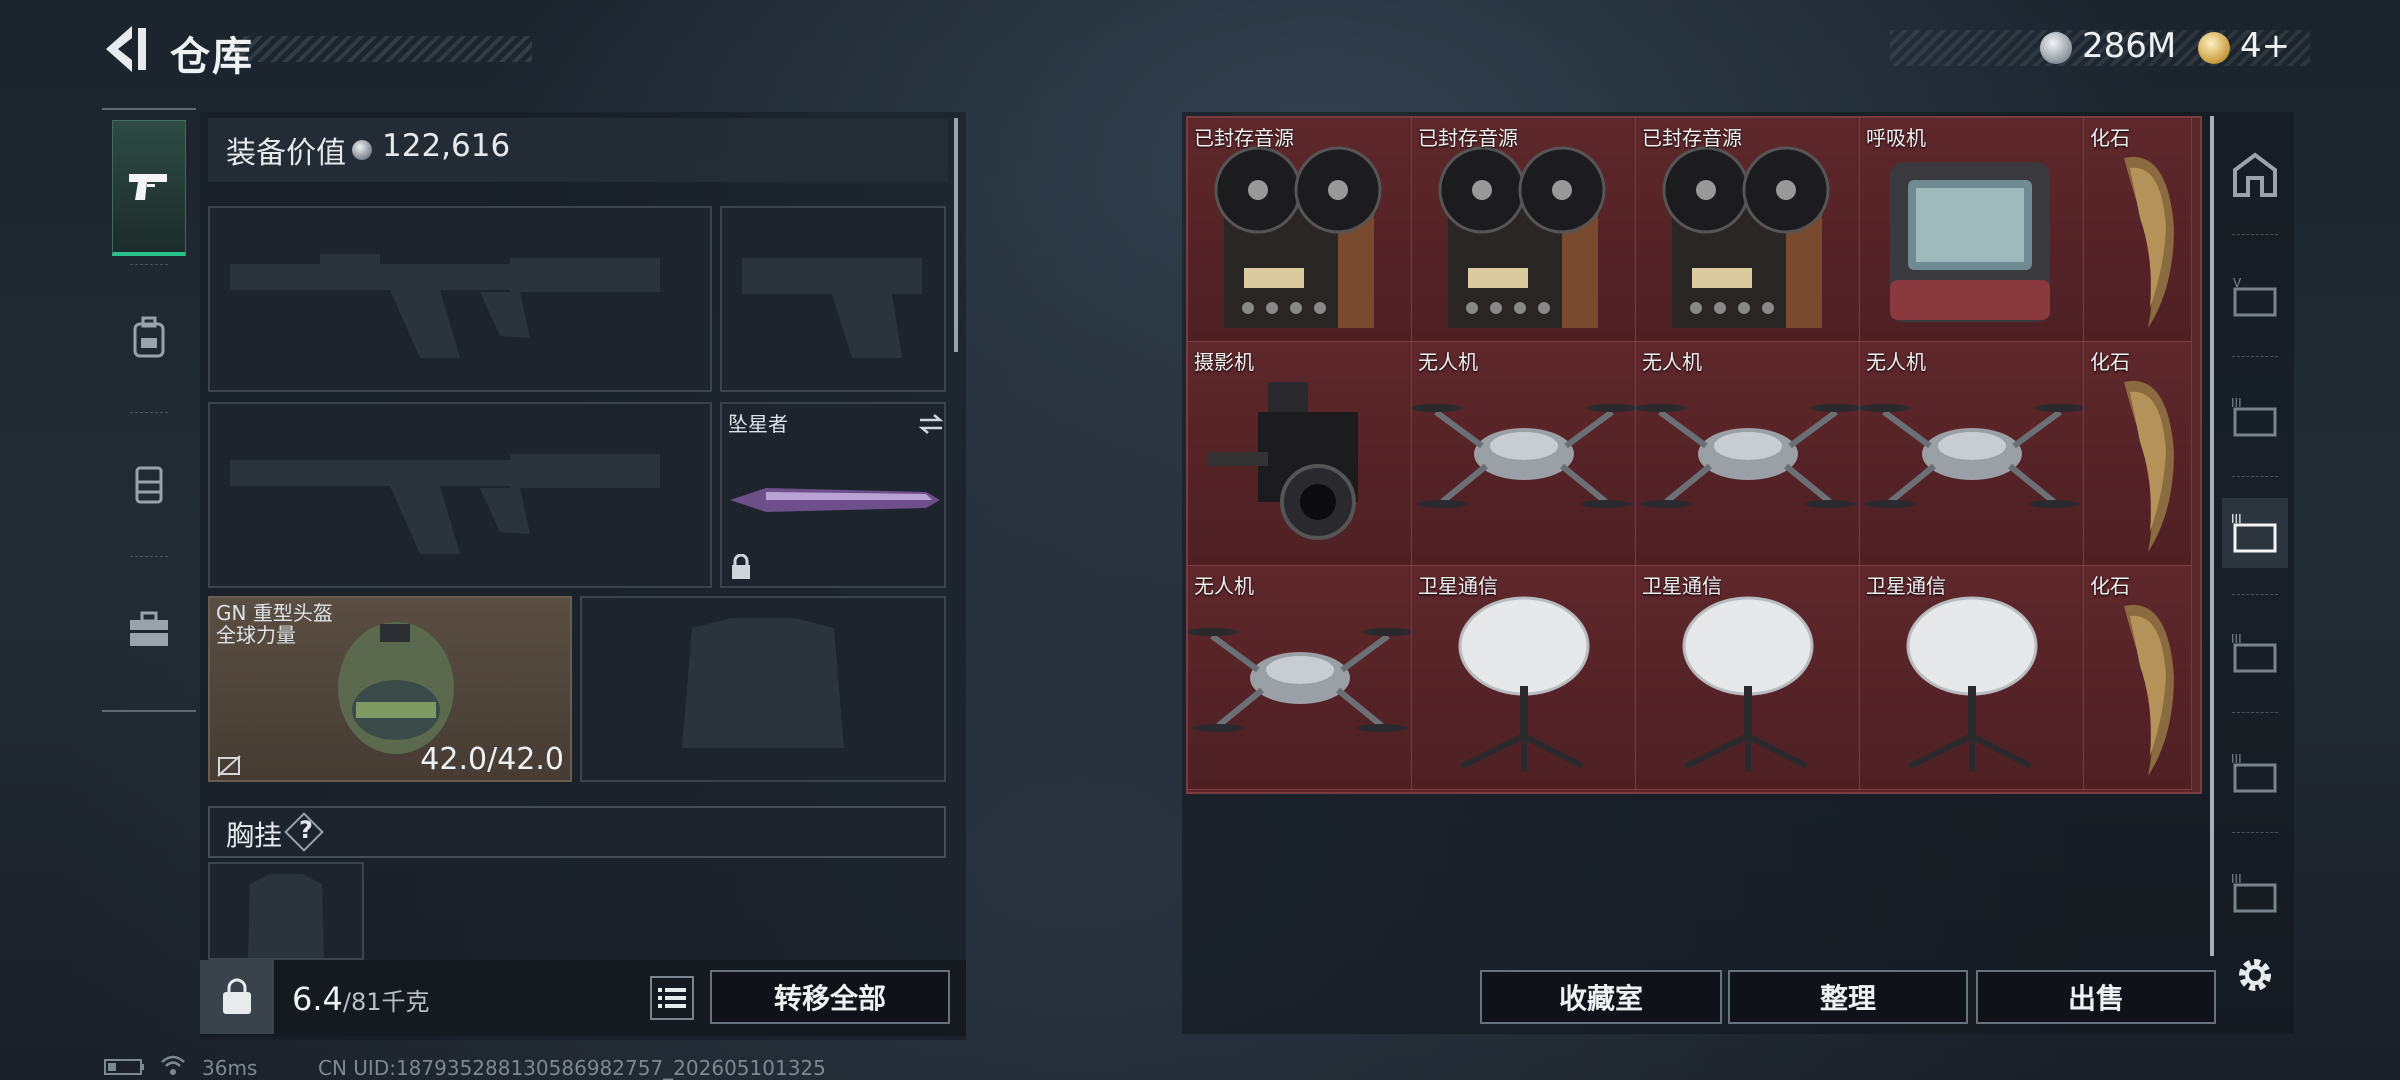 The image size is (2400, 1080). I want to click on chest-rig-label: 胸挂, so click(254, 835).